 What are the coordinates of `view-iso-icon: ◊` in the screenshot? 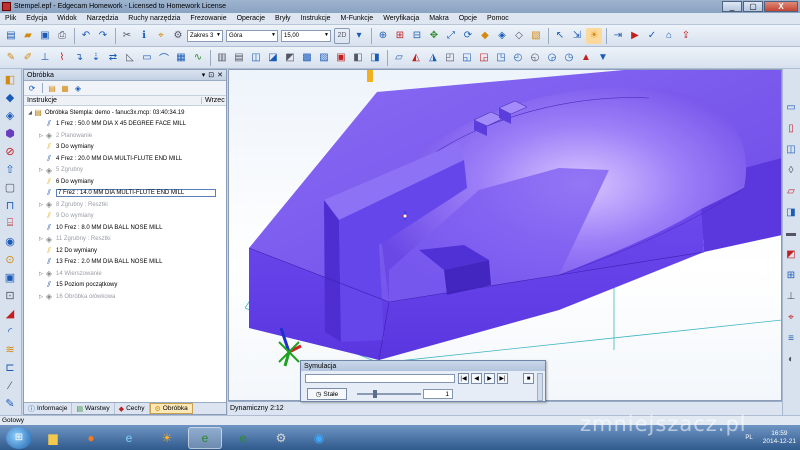 It's located at (791, 170).